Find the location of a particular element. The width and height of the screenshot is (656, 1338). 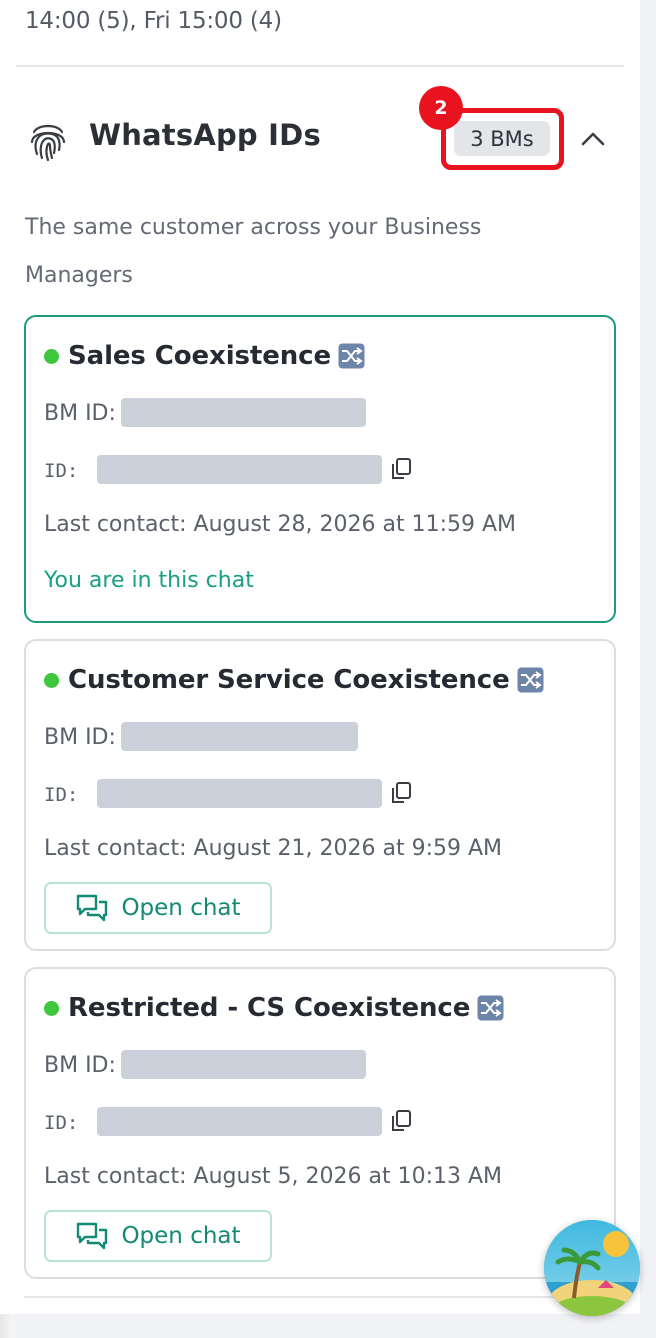

assistant-avatar-button is located at coordinates (592, 1268).